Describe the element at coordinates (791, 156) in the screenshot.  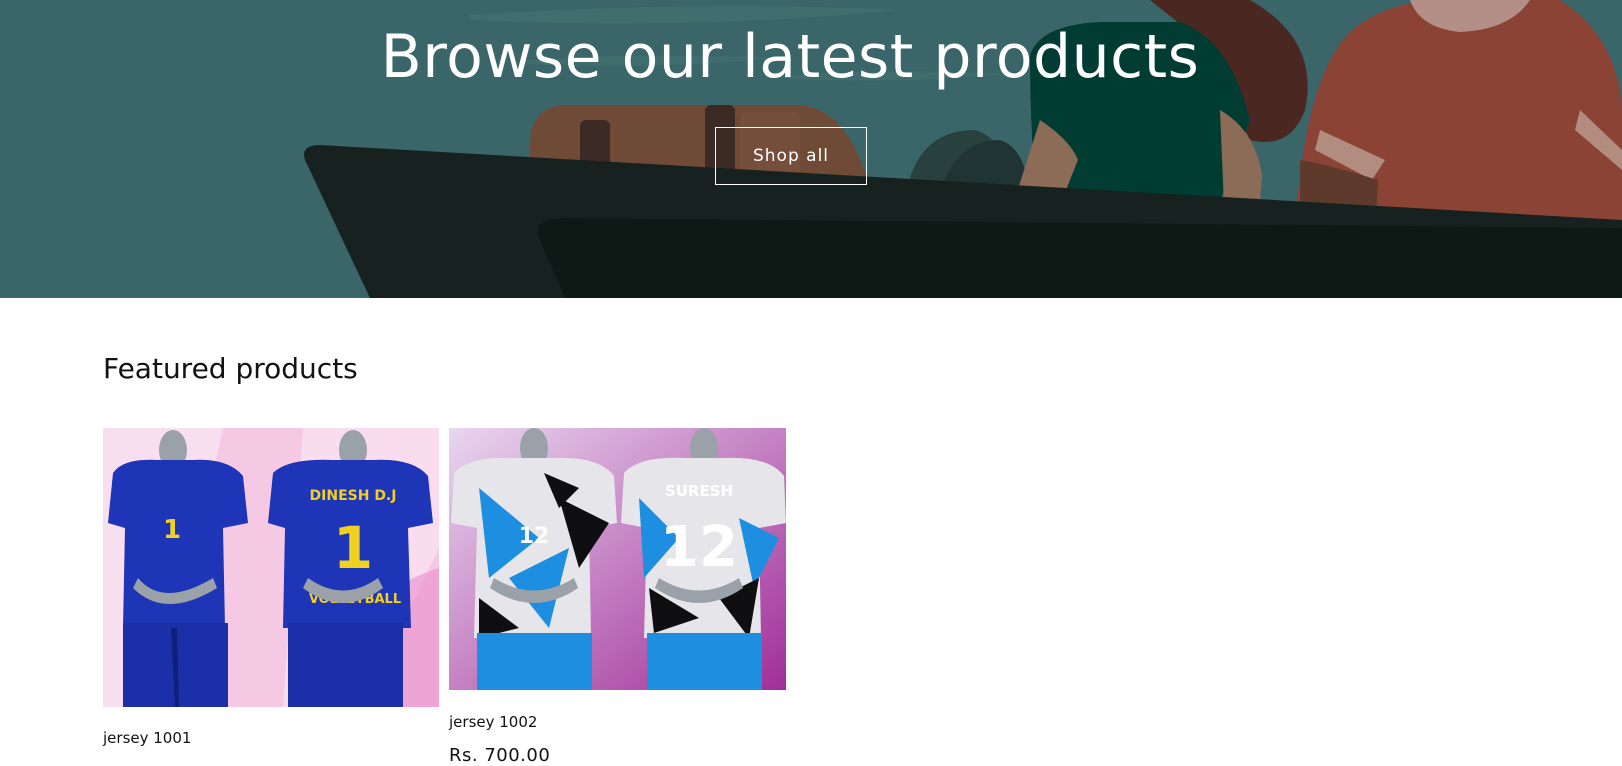
I see `shop-all-button: Shop all` at that location.